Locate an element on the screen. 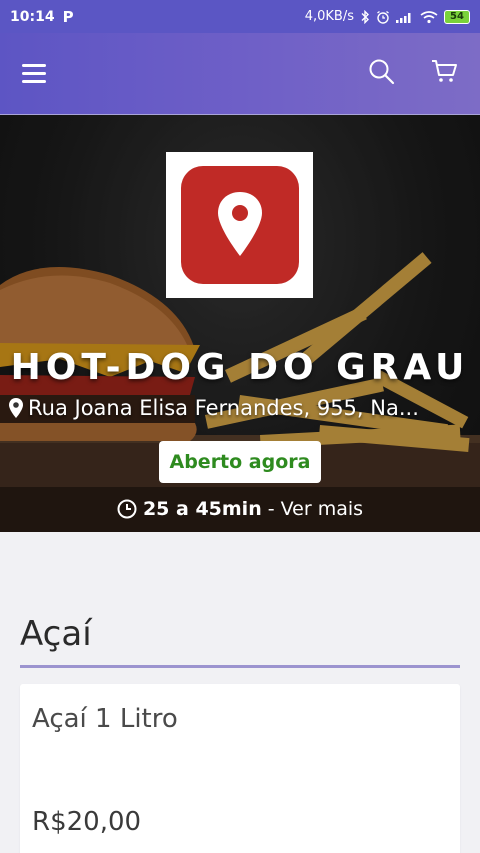 The image size is (480, 853). store-logo is located at coordinates (239, 225).